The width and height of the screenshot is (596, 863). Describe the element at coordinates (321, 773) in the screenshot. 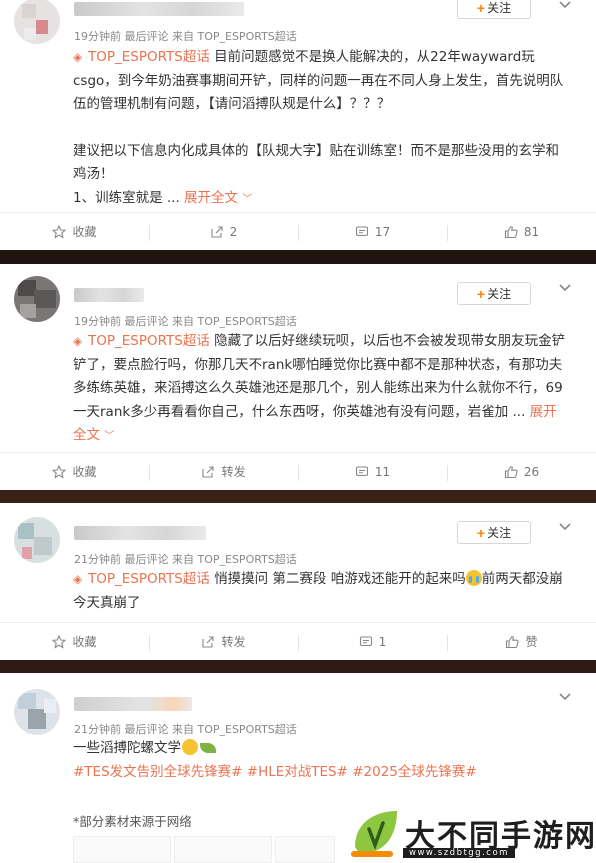

I see `hashtag-links: #TES发文告别全球先锋赛# #HLE对战TES# #2025全球先锋赛#` at that location.